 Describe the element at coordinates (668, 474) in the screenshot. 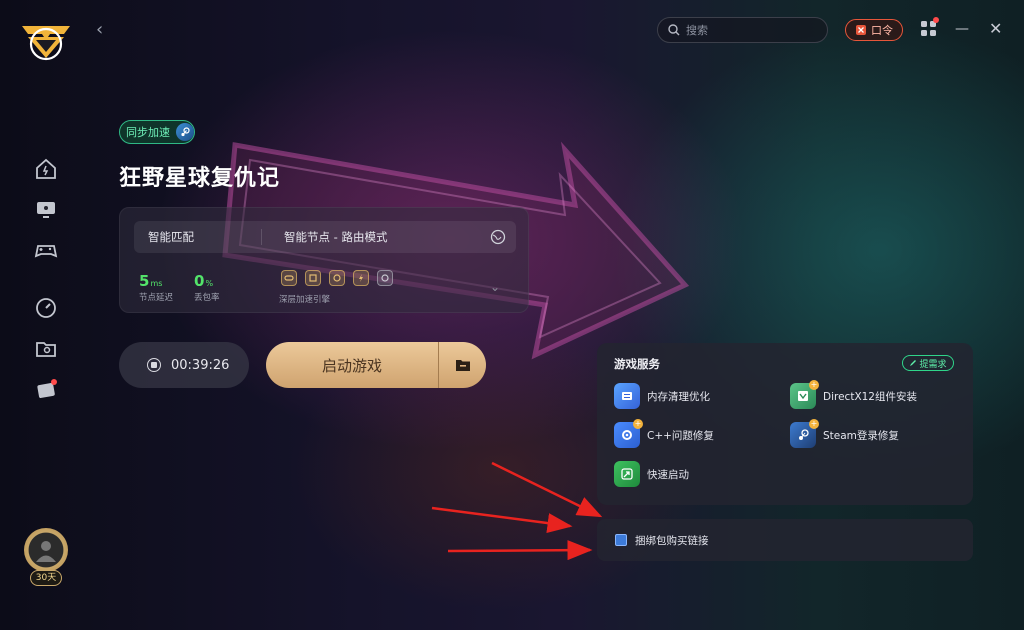

I see `service-label: 快速启动` at that location.